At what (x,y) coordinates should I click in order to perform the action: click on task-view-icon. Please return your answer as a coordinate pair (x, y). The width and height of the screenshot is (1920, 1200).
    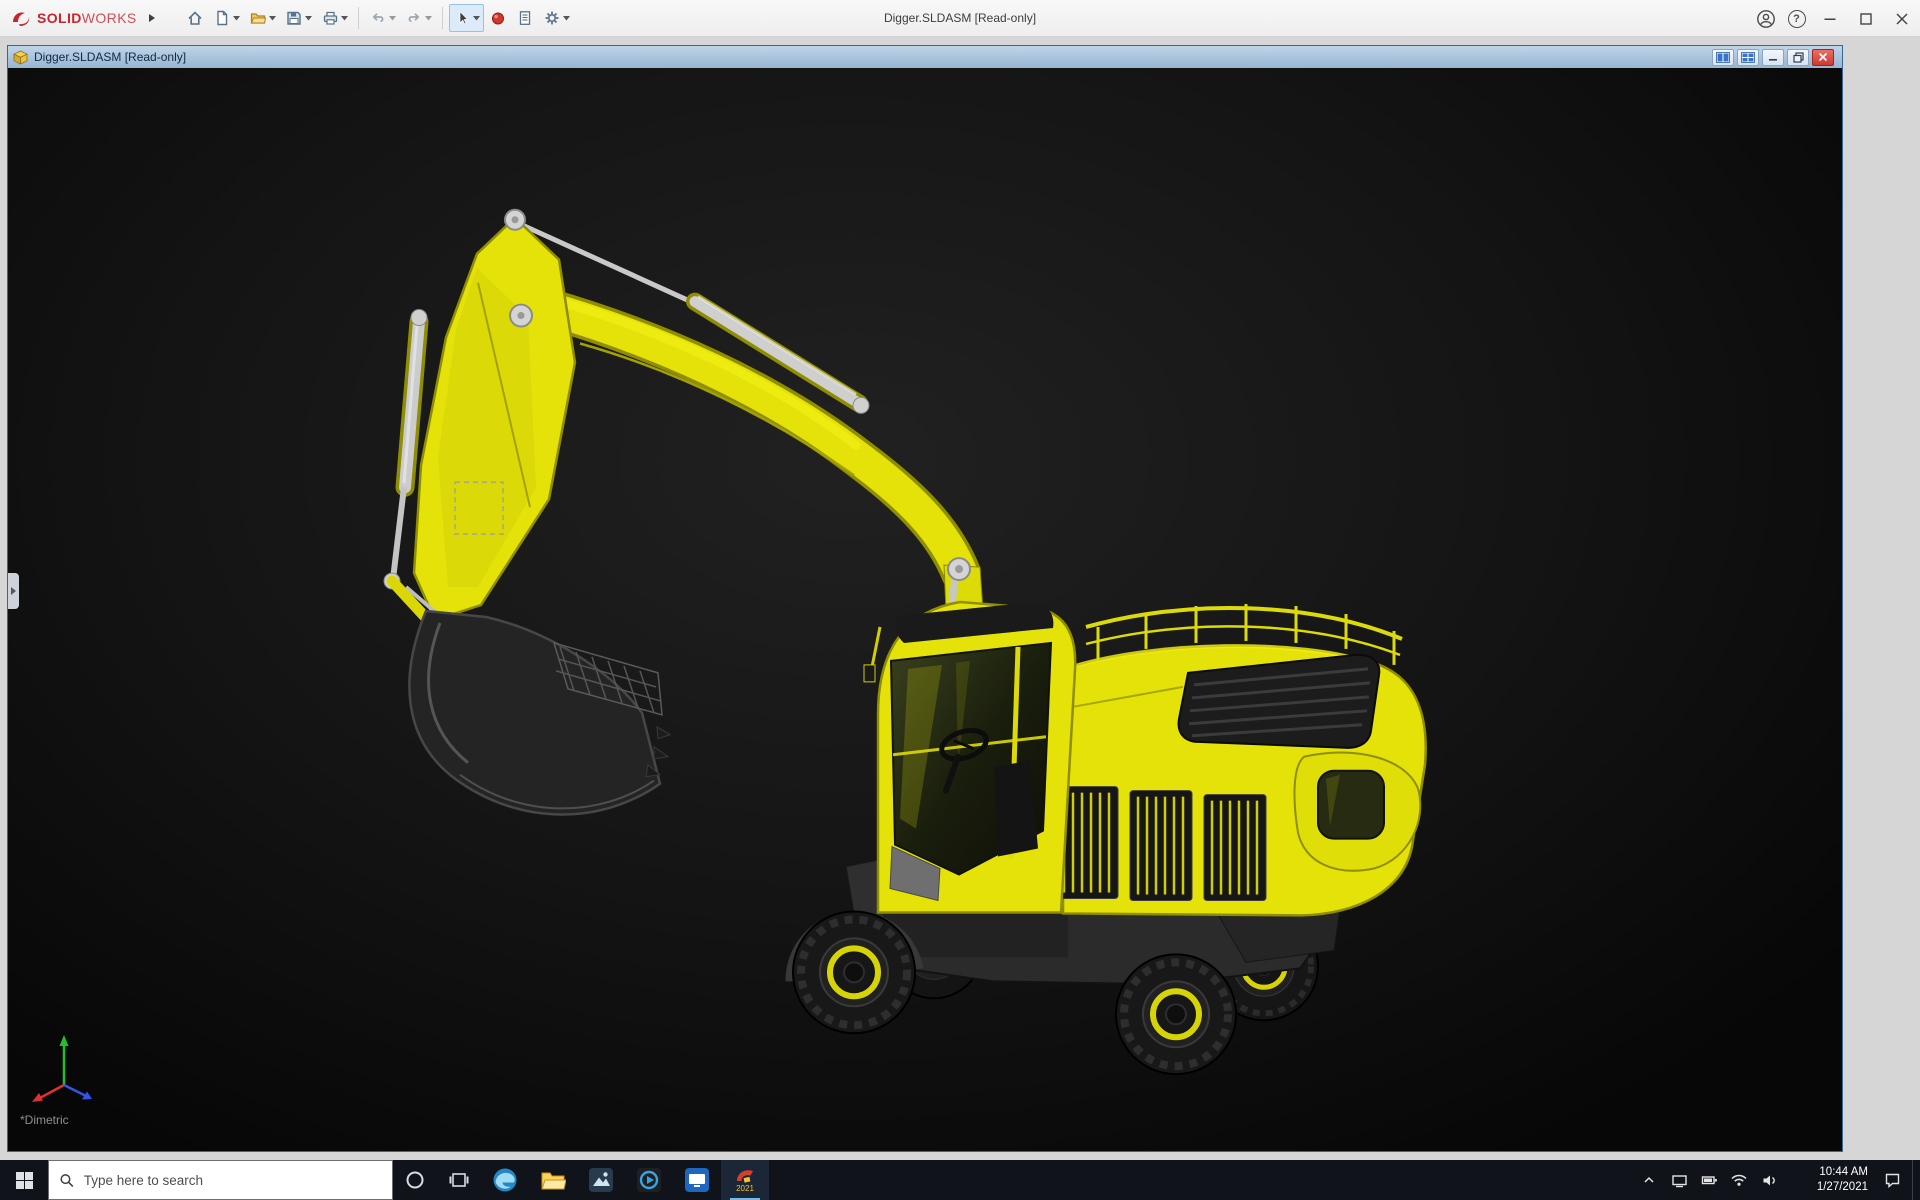
    Looking at the image, I should click on (459, 1180).